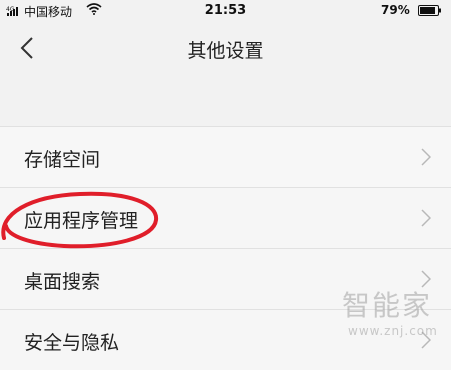  I want to click on page-title: 其他设置, so click(225, 51).